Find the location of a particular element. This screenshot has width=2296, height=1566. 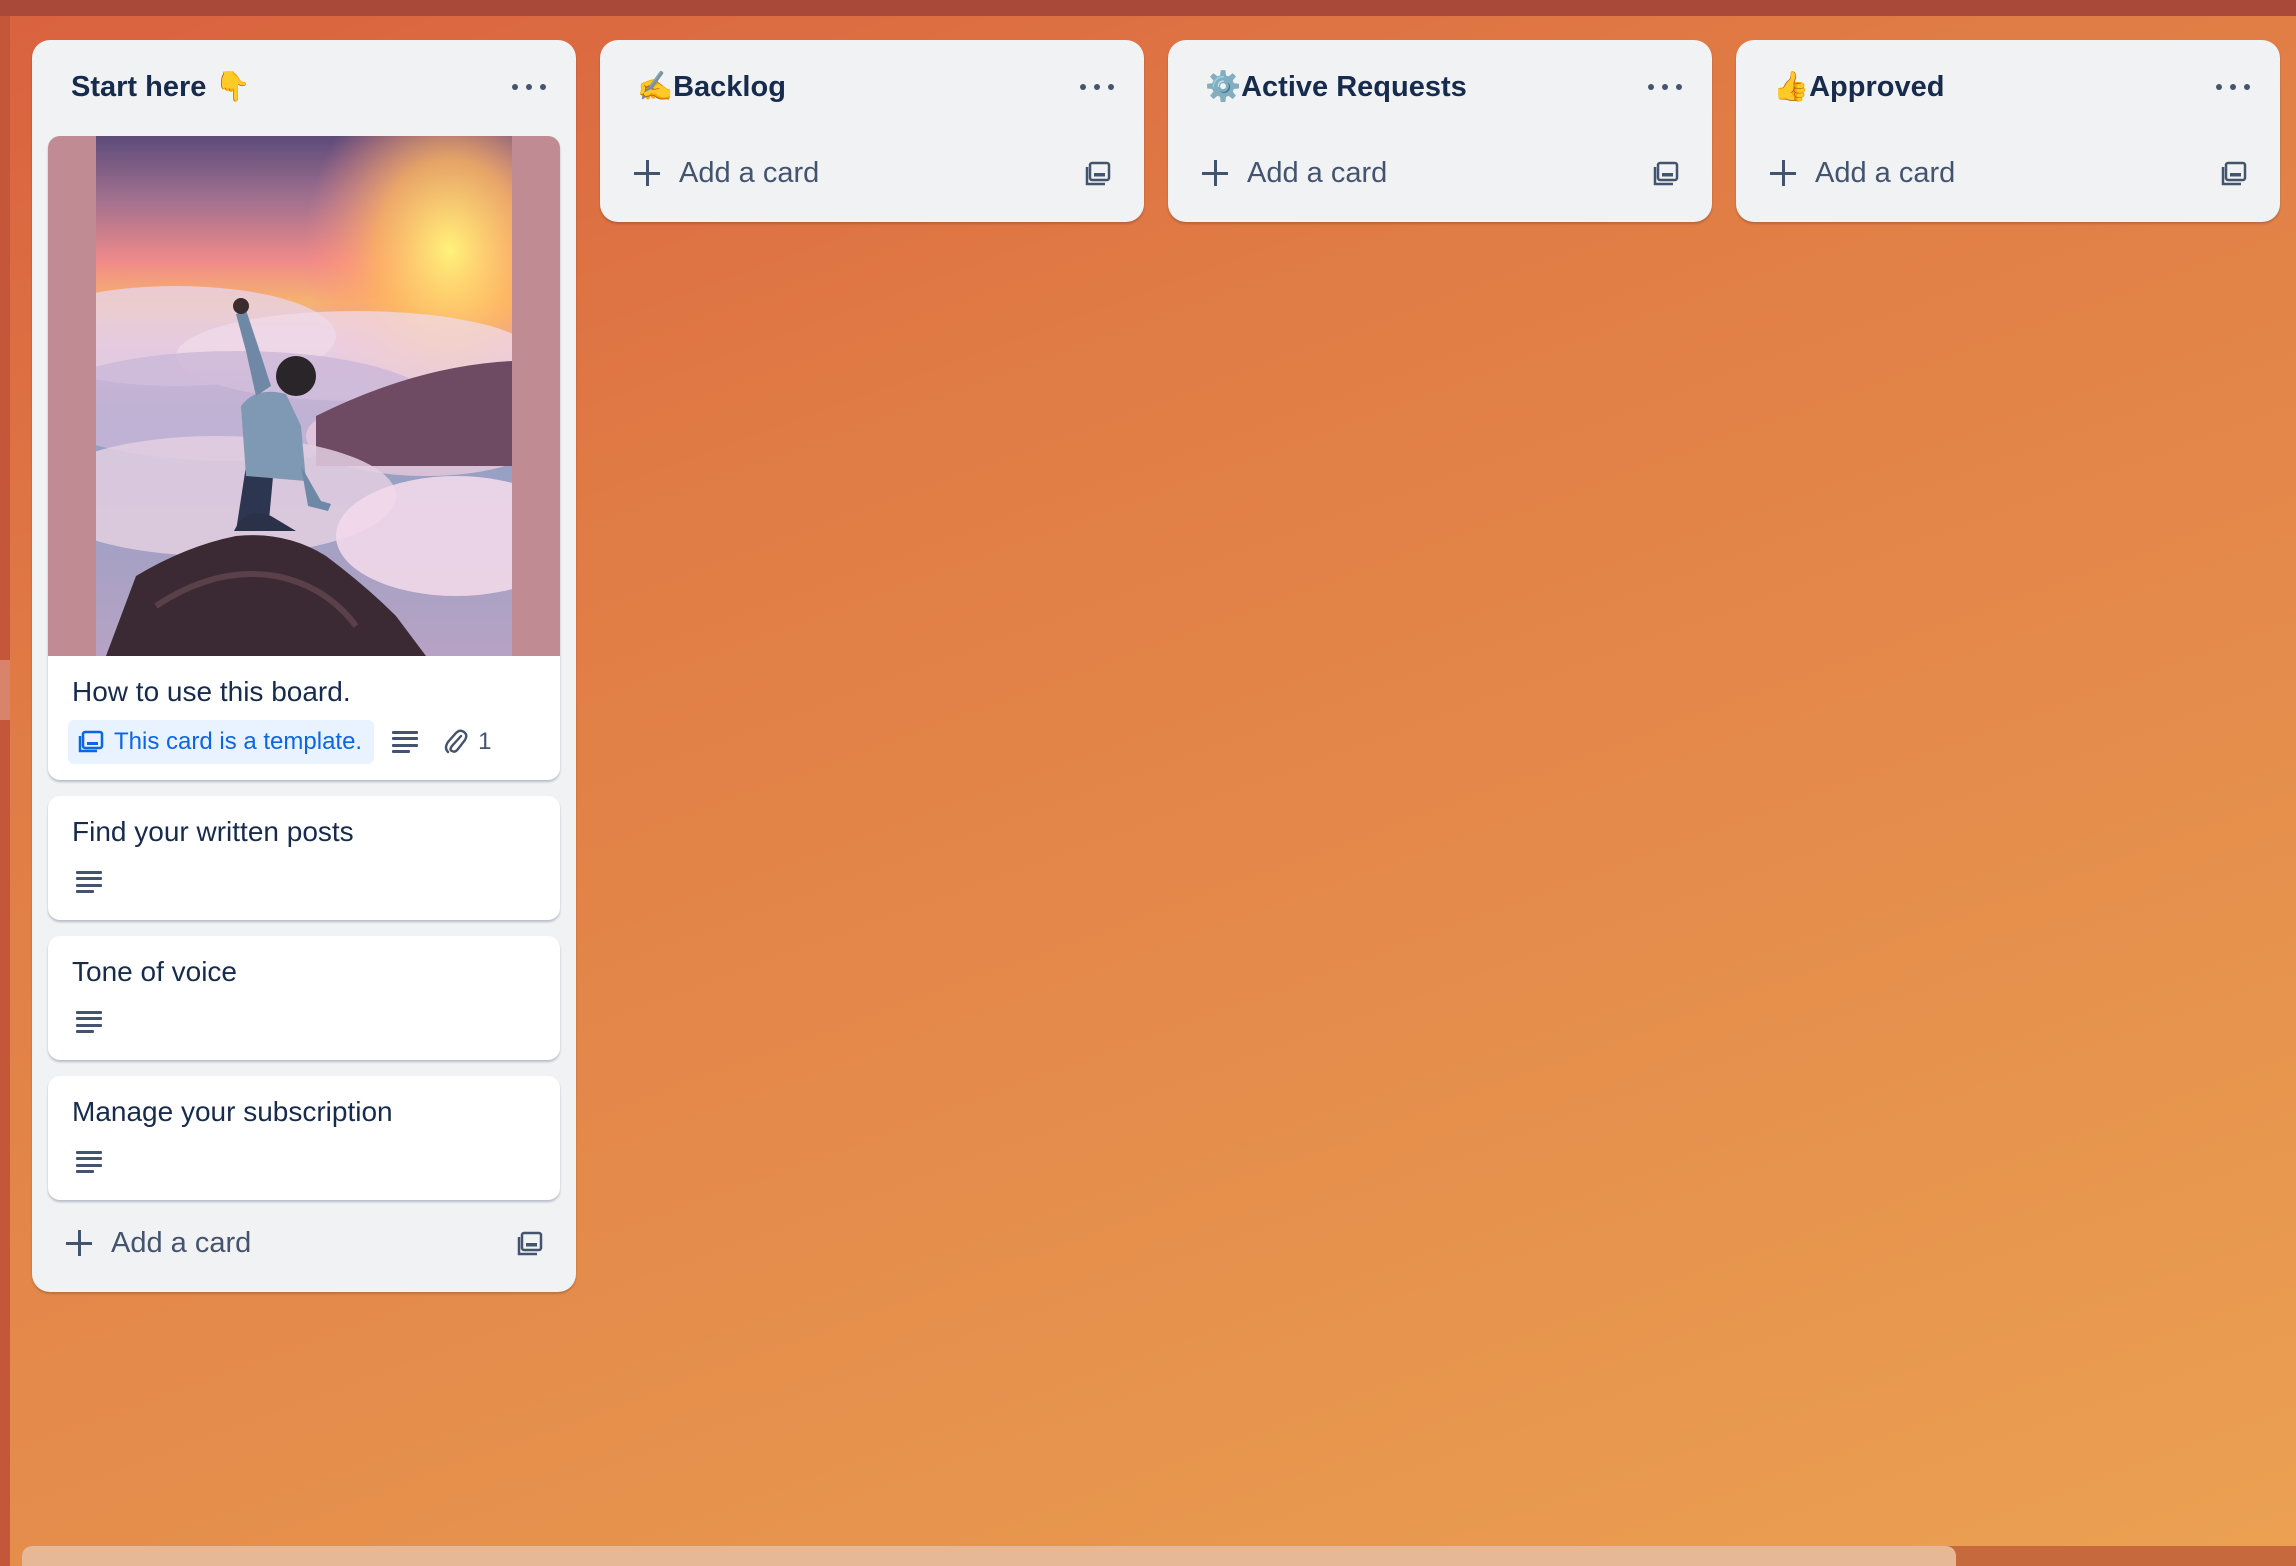

list-header: ⚙️Active Requests is located at coordinates (1440, 88).